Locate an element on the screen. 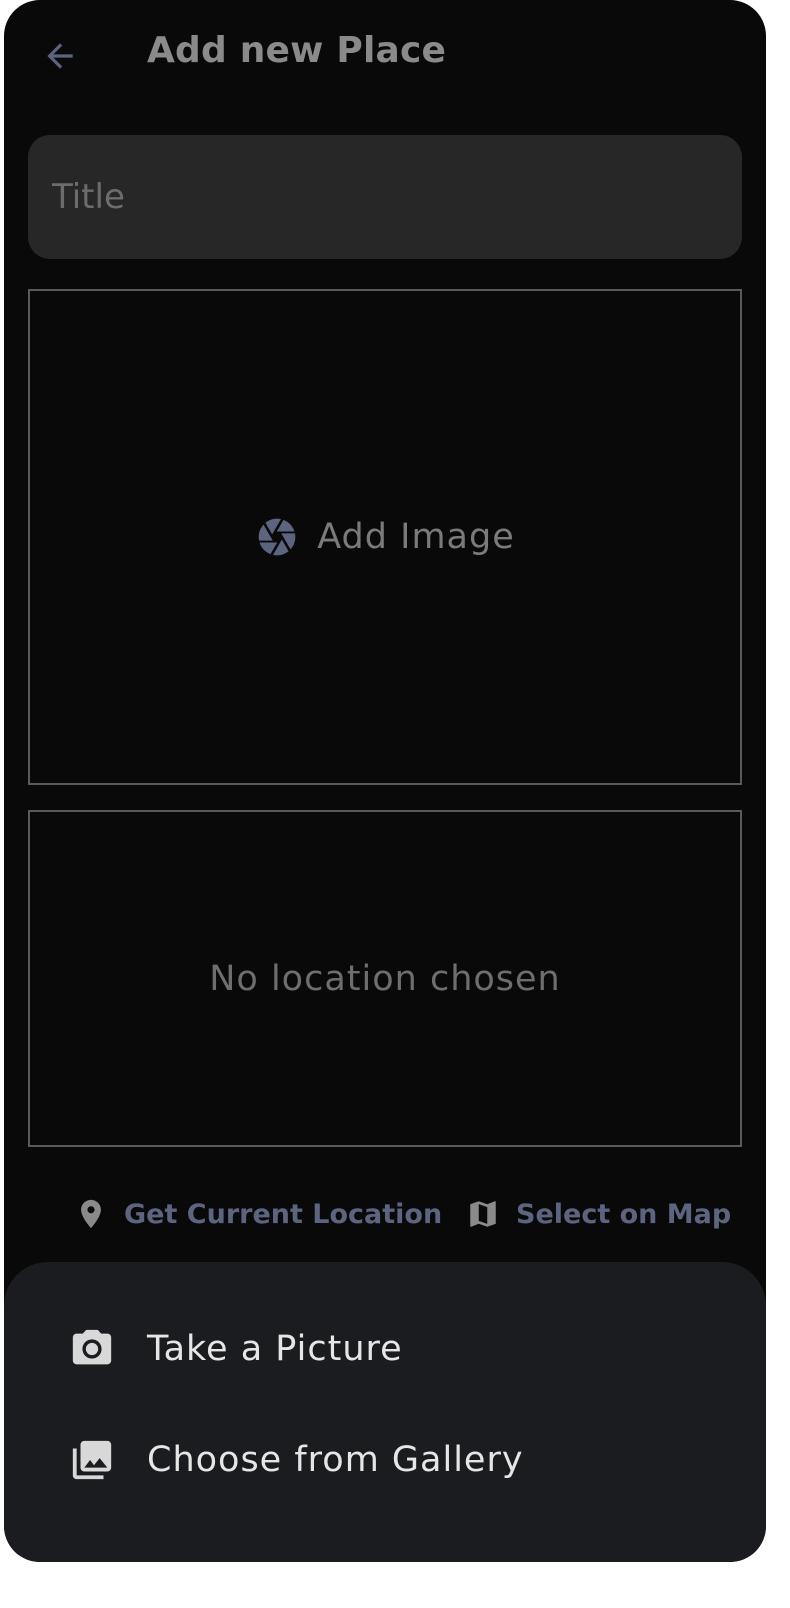  camera-icon is located at coordinates (92, 1349).